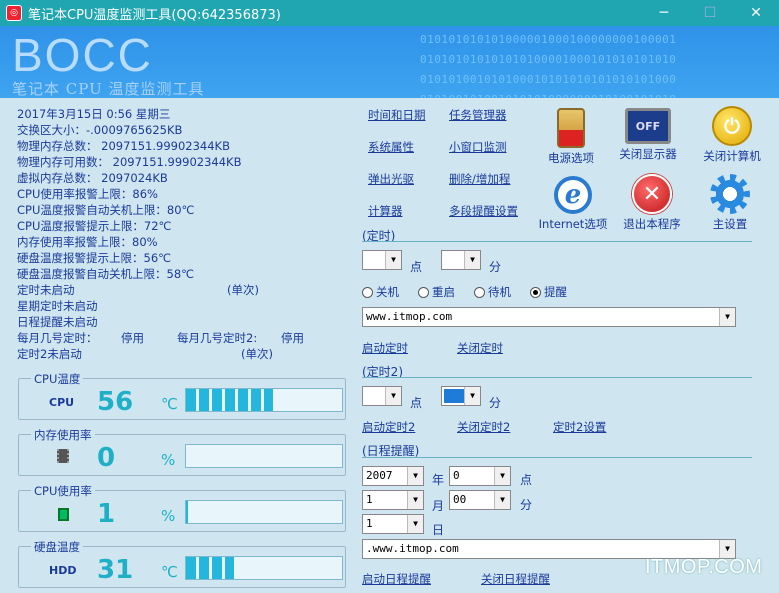  I want to click on timer2-minute-select: ▼, so click(461, 396).